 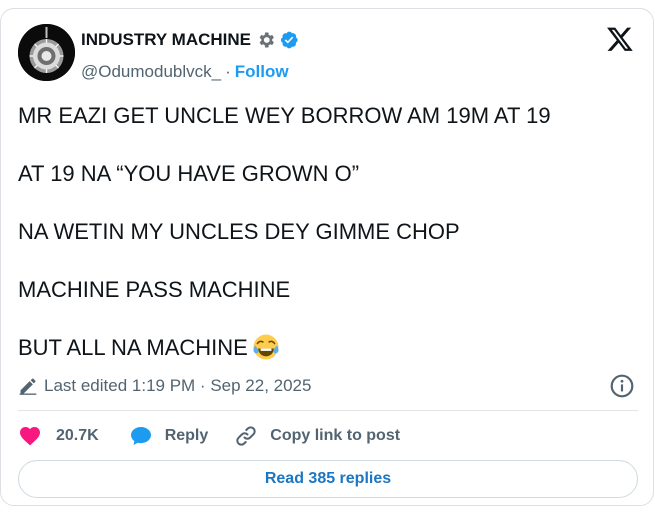 I want to click on author-handle: @Odumodublvck_, so click(x=151, y=72).